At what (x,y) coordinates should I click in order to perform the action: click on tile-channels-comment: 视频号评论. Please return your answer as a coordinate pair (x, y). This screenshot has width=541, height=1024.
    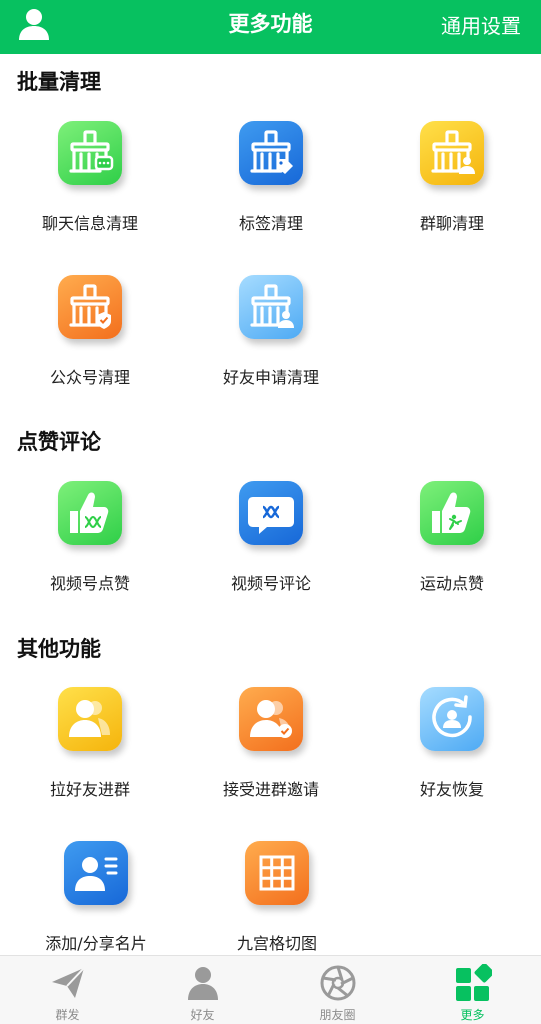
    Looking at the image, I should click on (271, 551).